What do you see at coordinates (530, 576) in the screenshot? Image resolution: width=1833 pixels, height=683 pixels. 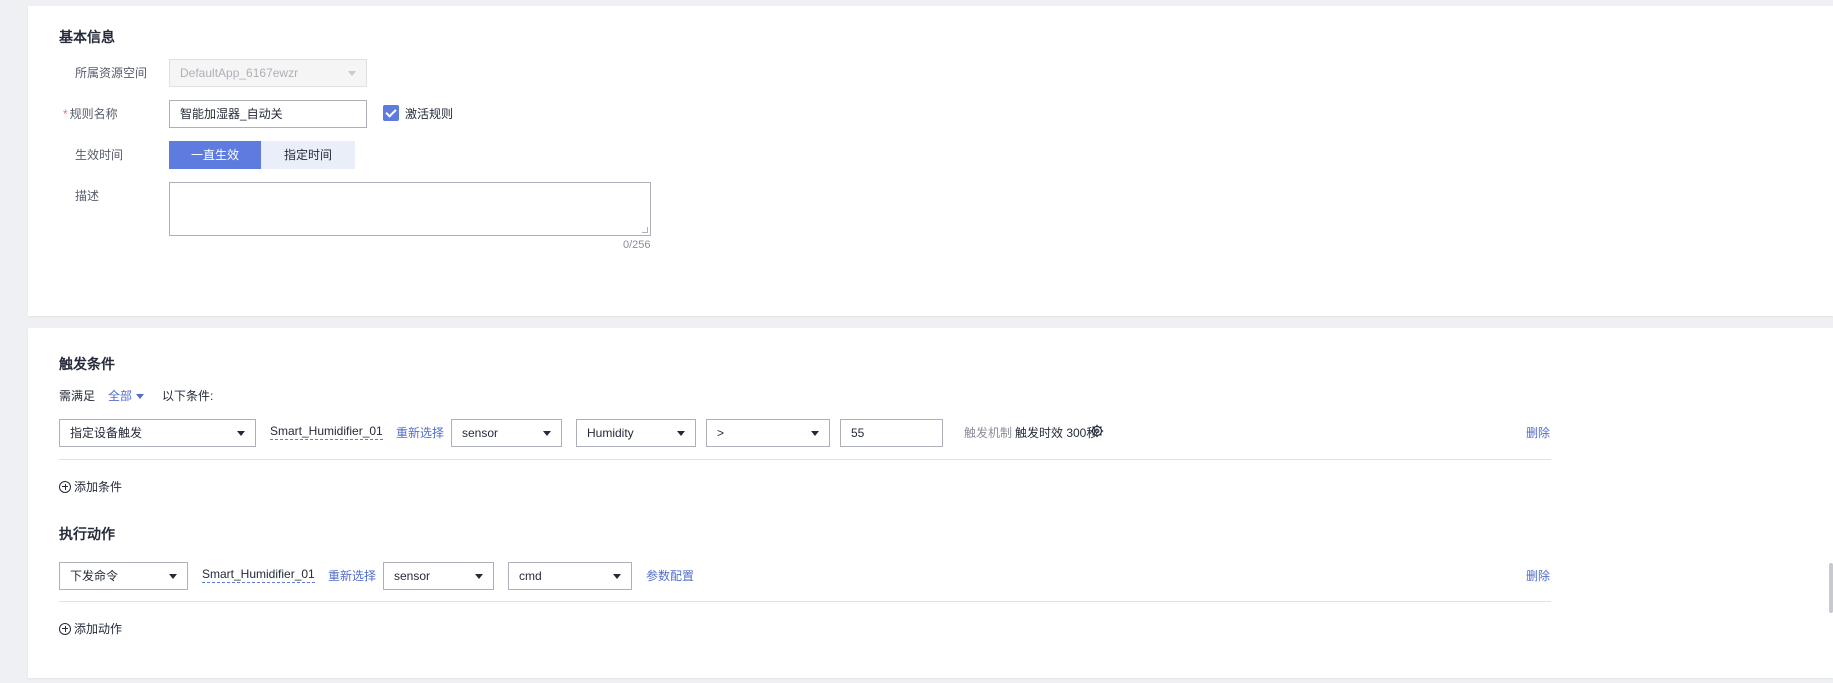 I see `action-command-value: cmd` at bounding box center [530, 576].